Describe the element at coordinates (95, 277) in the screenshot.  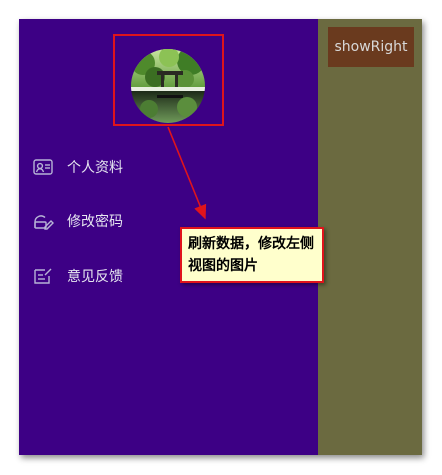
I see `menu-item-label: 意见反馈` at that location.